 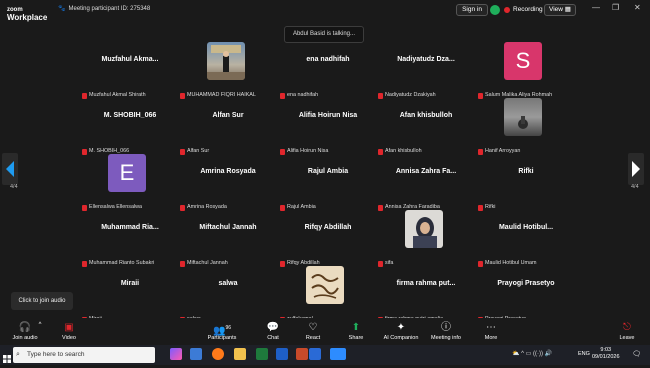 What do you see at coordinates (273, 333) in the screenshot?
I see `chat-button: 💬 Chat` at bounding box center [273, 333].